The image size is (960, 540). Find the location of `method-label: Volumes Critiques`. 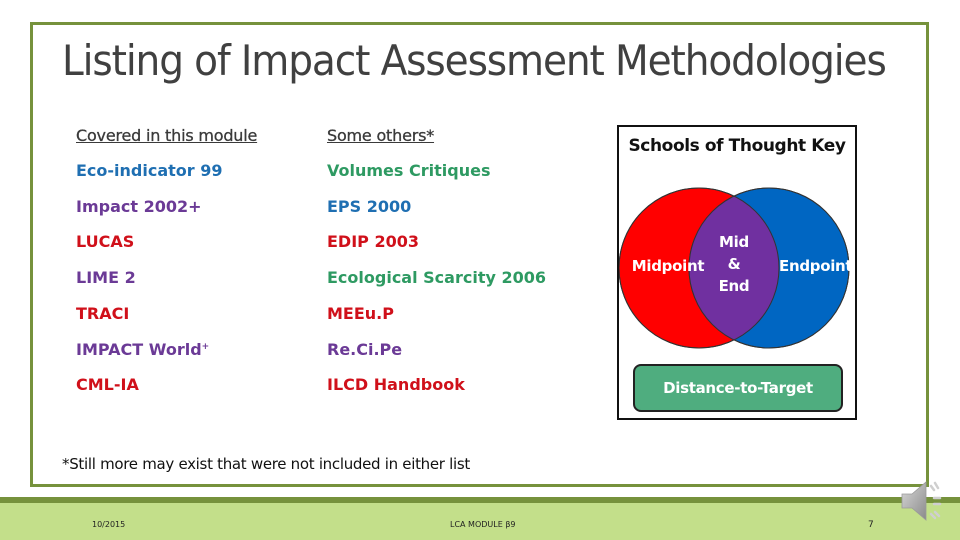

method-label: Volumes Critiques is located at coordinates (409, 170).